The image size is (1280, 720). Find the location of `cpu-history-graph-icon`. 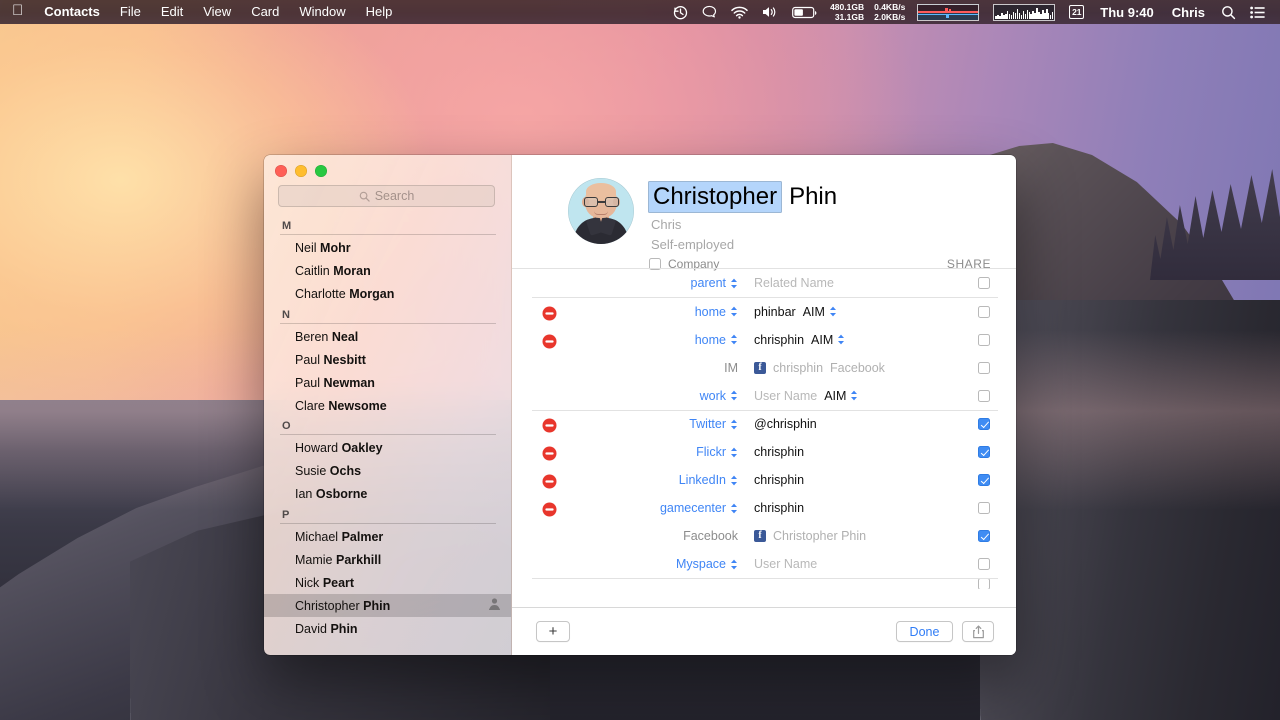

cpu-history-graph-icon is located at coordinates (1024, 12).